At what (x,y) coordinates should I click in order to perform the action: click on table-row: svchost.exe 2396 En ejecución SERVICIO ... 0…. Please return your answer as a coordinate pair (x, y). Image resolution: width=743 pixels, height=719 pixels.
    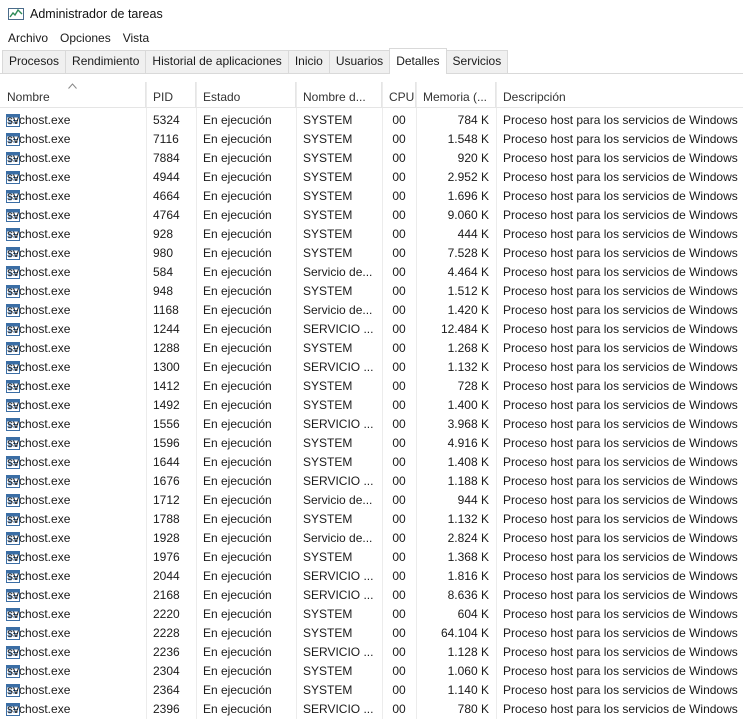
    Looking at the image, I should click on (371, 709).